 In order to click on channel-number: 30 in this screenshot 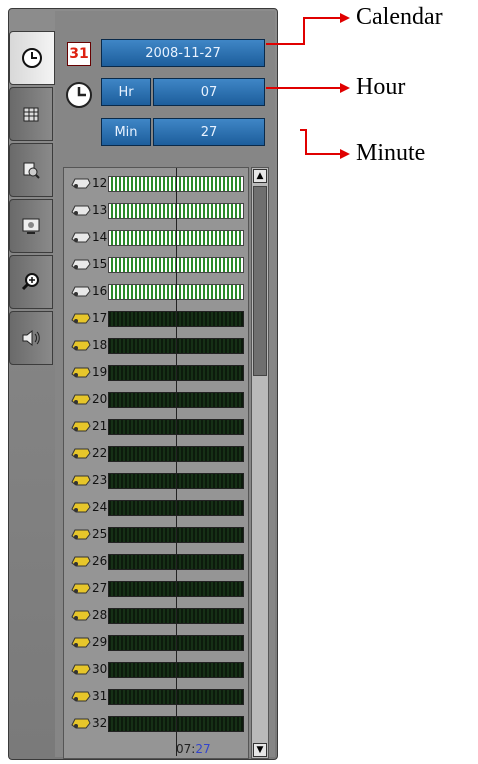, I will do `click(100, 669)`.